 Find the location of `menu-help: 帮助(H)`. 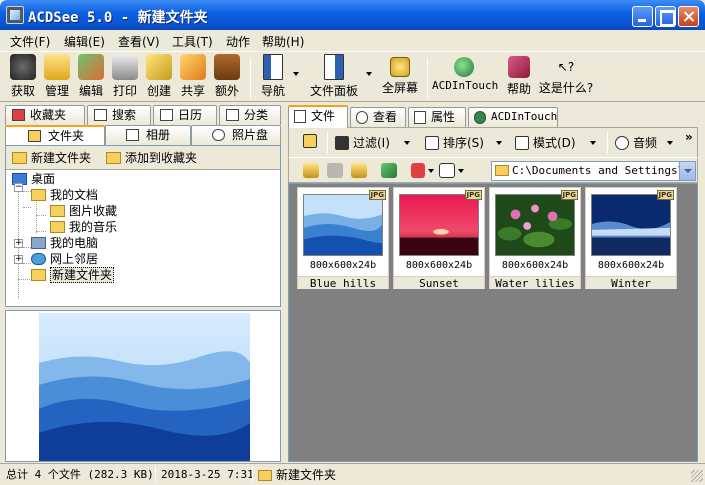

menu-help: 帮助(H) is located at coordinates (283, 41).